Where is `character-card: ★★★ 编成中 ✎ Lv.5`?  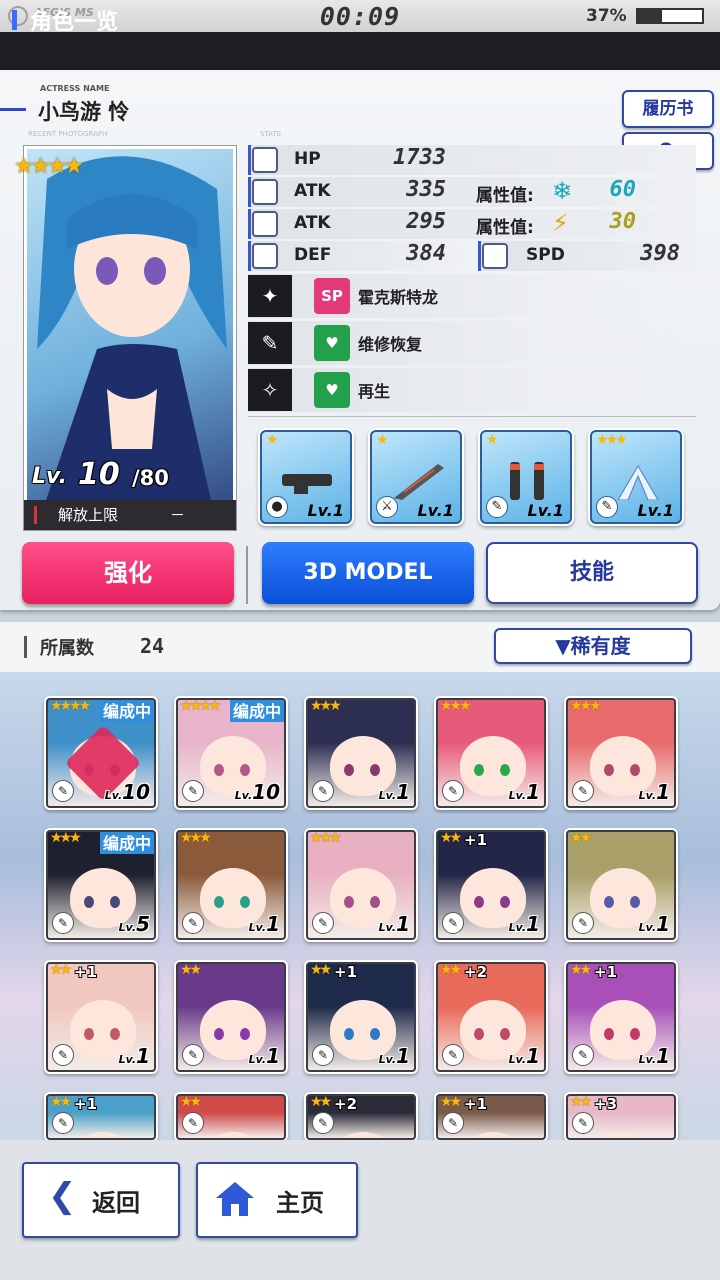 character-card: ★★★ 编成中 ✎ Lv.5 is located at coordinates (101, 885).